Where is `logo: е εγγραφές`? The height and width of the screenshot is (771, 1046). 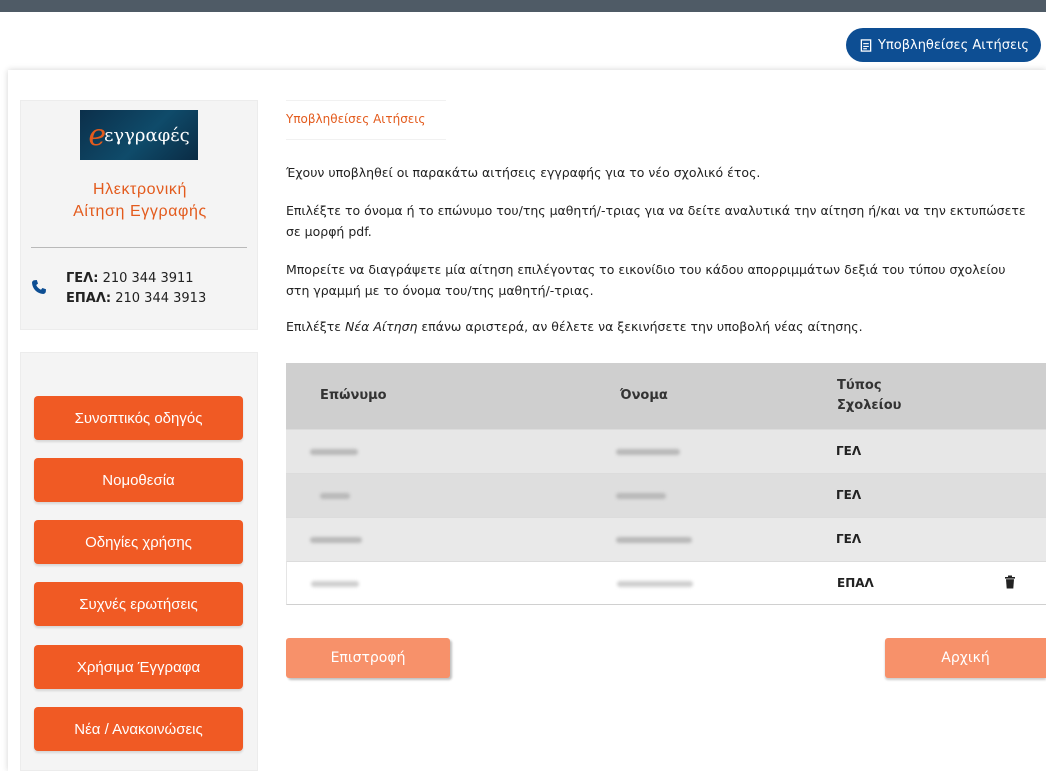 logo: е εγγραφές is located at coordinates (139, 135).